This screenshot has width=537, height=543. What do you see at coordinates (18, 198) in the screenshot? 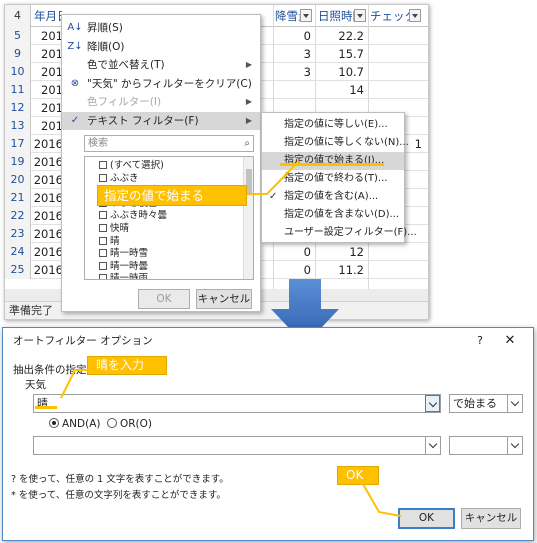
I see `row-number: 21` at bounding box center [18, 198].